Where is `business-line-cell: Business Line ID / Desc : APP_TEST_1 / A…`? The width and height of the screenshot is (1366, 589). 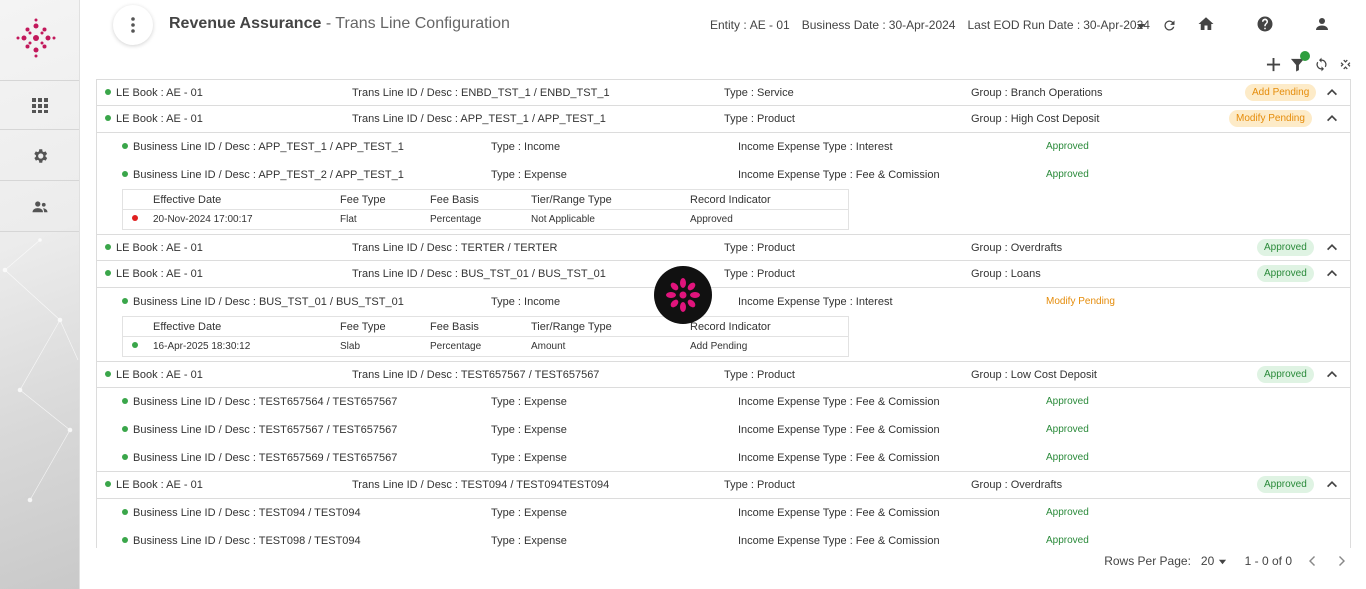
business-line-cell: Business Line ID / Desc : APP_TEST_1 / A… is located at coordinates (263, 147).